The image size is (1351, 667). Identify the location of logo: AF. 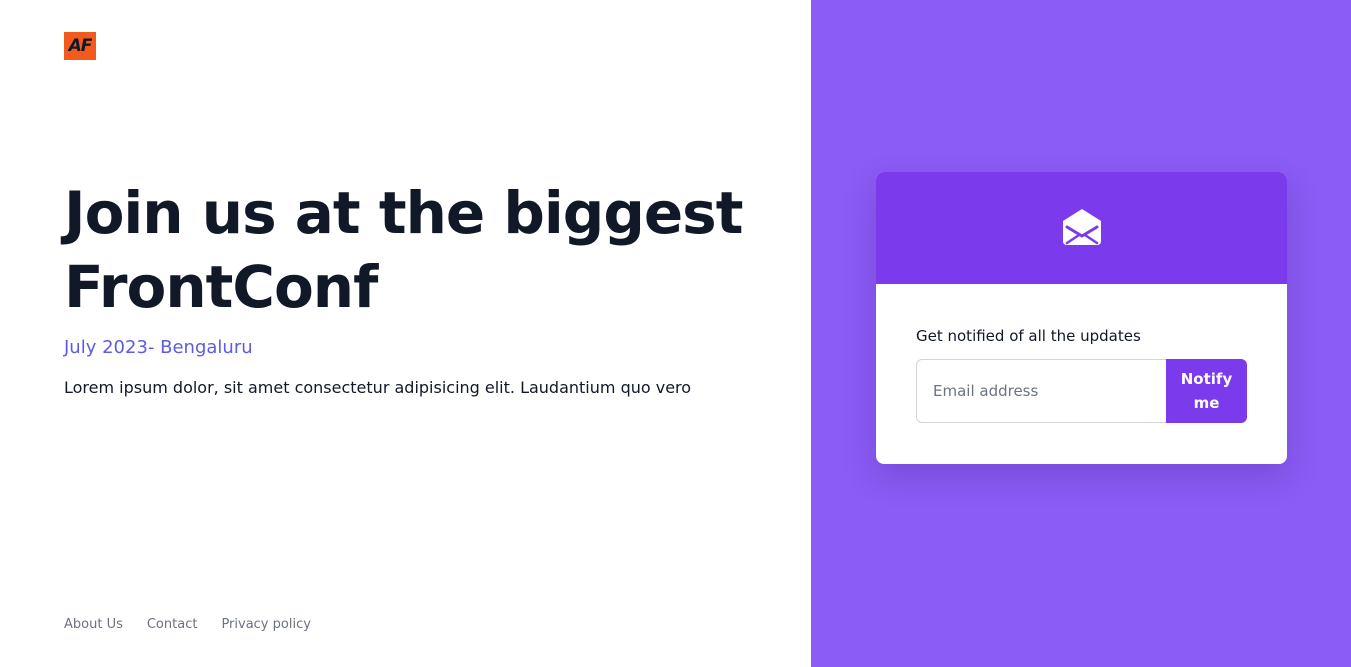
(80, 46).